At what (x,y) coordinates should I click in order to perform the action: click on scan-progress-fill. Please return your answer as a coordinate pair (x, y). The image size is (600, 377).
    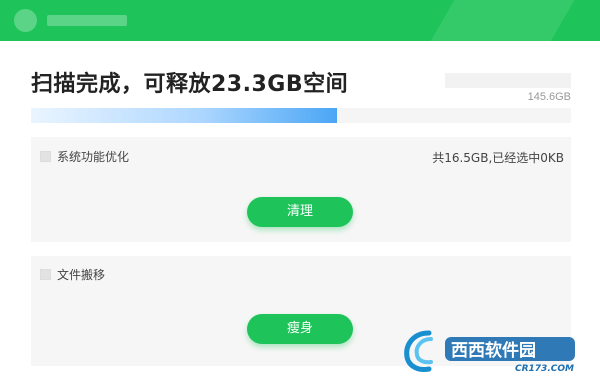
    Looking at the image, I should click on (184, 115).